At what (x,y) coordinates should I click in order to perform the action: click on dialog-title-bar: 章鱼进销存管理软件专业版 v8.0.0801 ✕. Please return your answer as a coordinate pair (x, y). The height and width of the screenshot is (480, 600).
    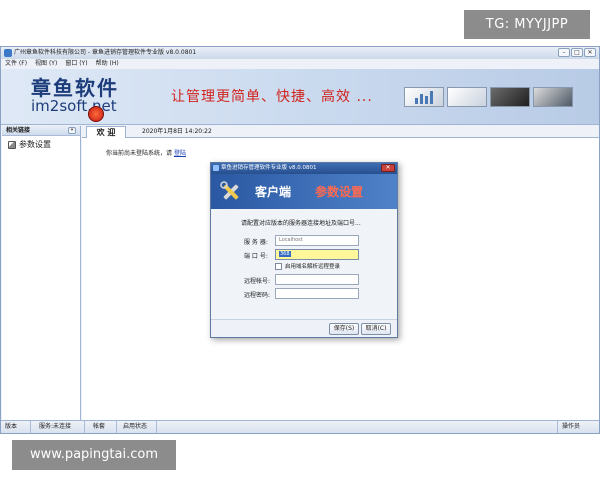
    Looking at the image, I should click on (304, 168).